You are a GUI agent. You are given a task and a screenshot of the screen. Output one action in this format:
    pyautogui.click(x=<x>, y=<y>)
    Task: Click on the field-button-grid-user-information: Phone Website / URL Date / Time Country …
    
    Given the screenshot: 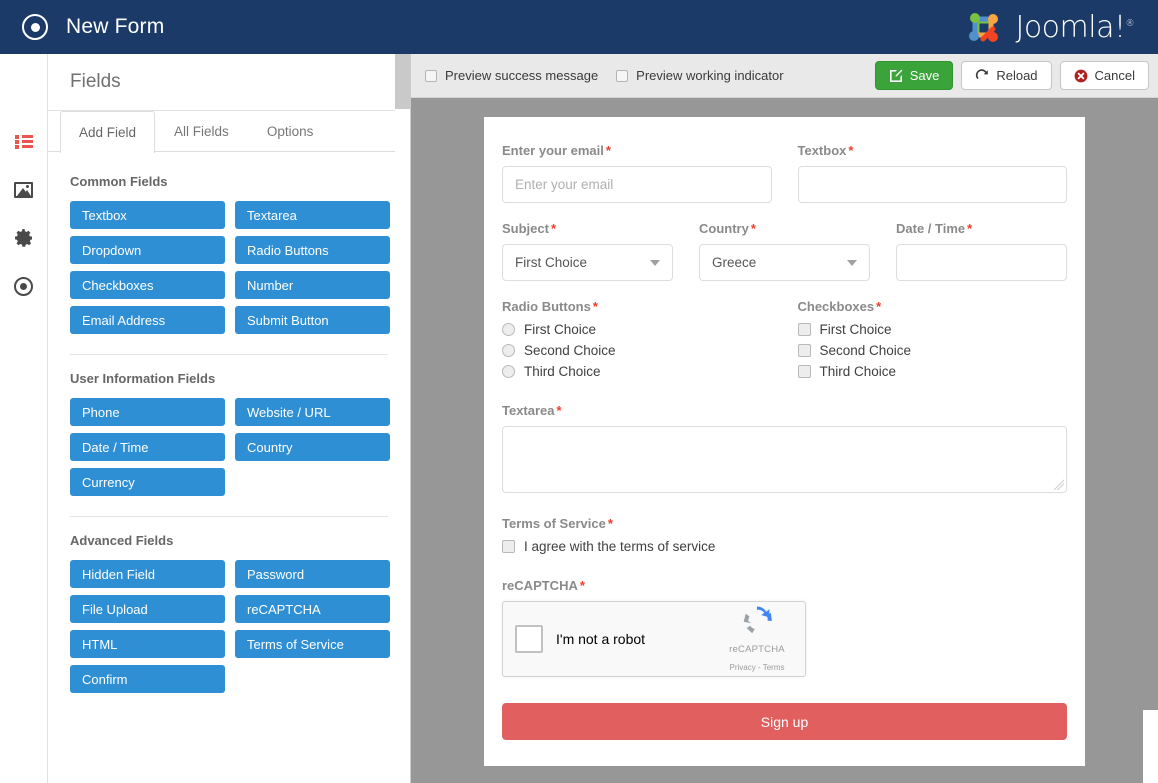 What is the action you would take?
    pyautogui.click(x=230, y=447)
    